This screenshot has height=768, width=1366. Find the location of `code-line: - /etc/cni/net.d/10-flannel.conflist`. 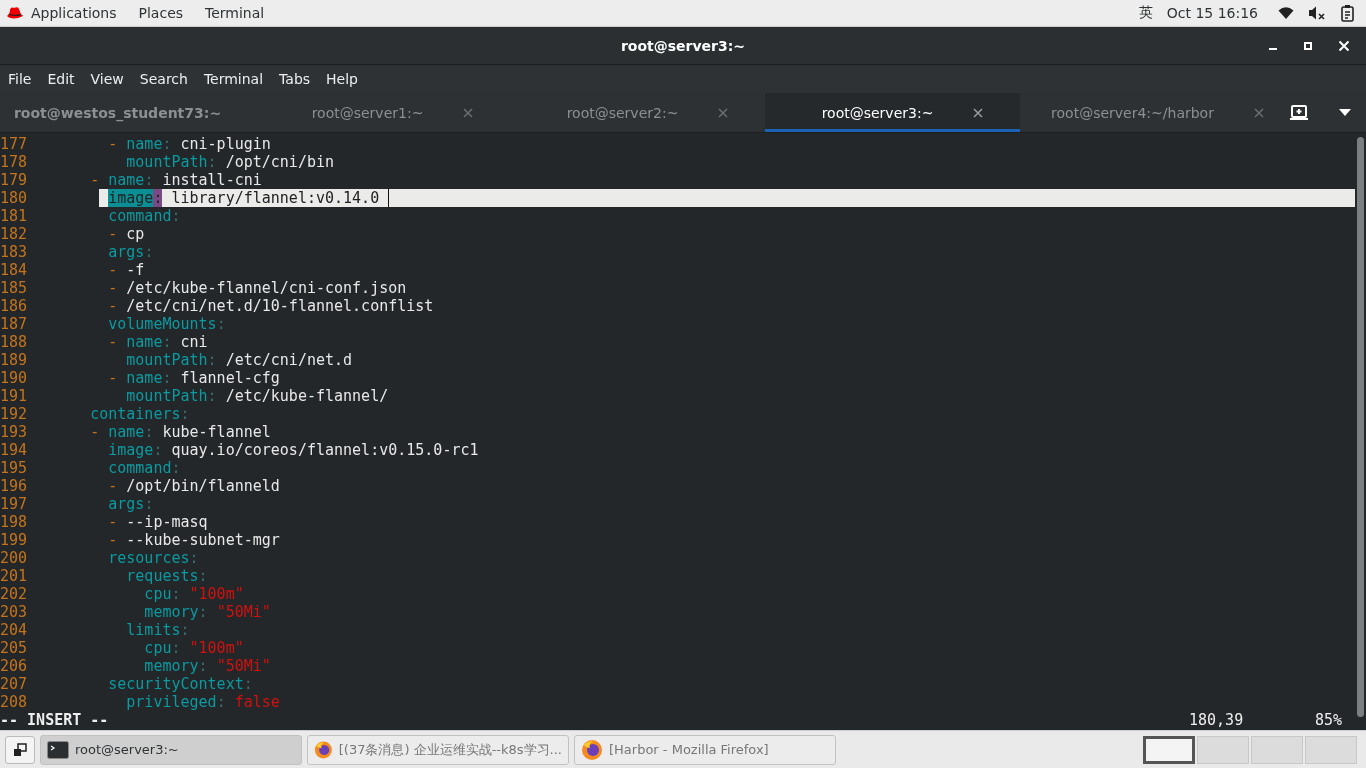

code-line: - /etc/cni/net.d/10-flannel.conflist is located at coordinates (270, 306).